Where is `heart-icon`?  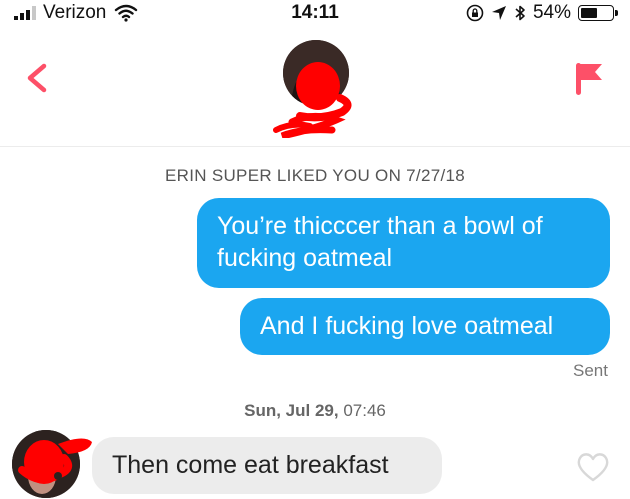 heart-icon is located at coordinates (593, 467).